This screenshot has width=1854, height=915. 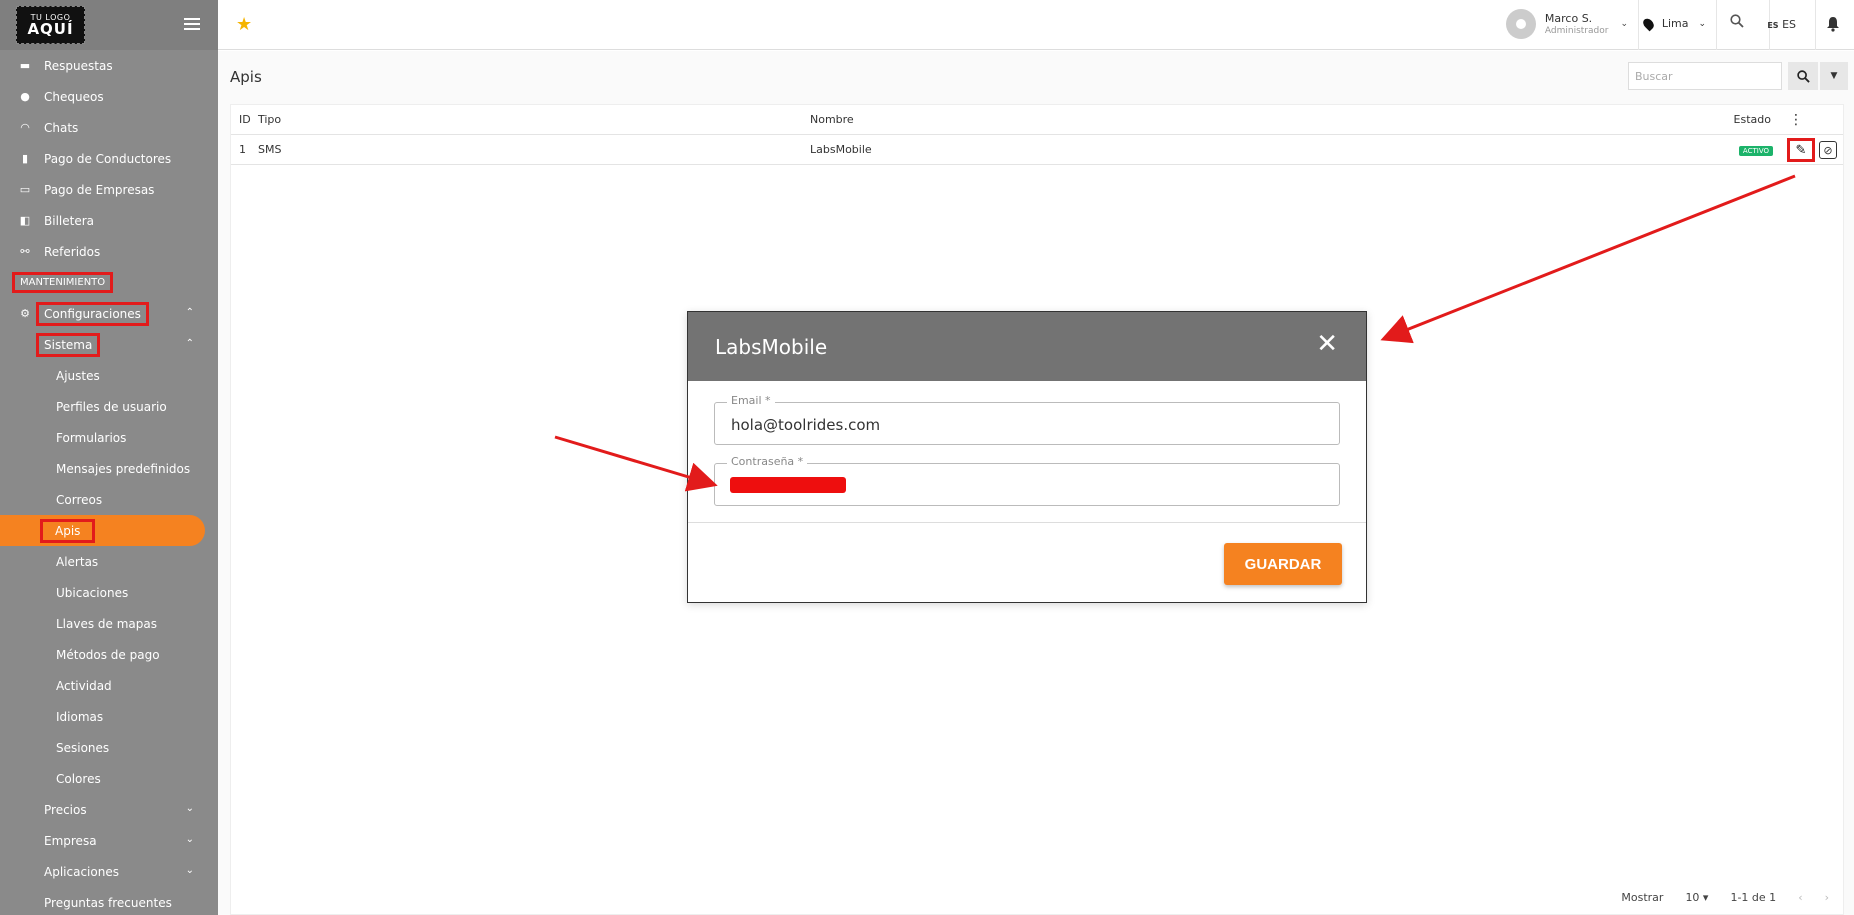 What do you see at coordinates (25, 189) in the screenshot?
I see `card-icon: ▭` at bounding box center [25, 189].